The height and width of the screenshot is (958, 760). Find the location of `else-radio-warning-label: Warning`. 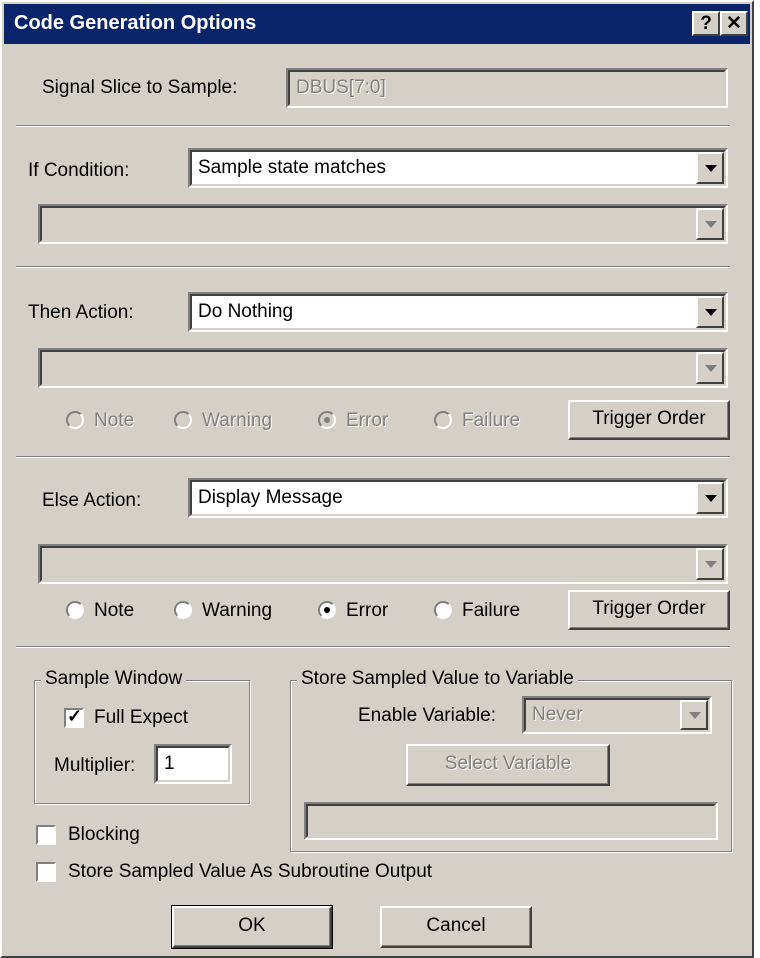

else-radio-warning-label: Warning is located at coordinates (237, 610).